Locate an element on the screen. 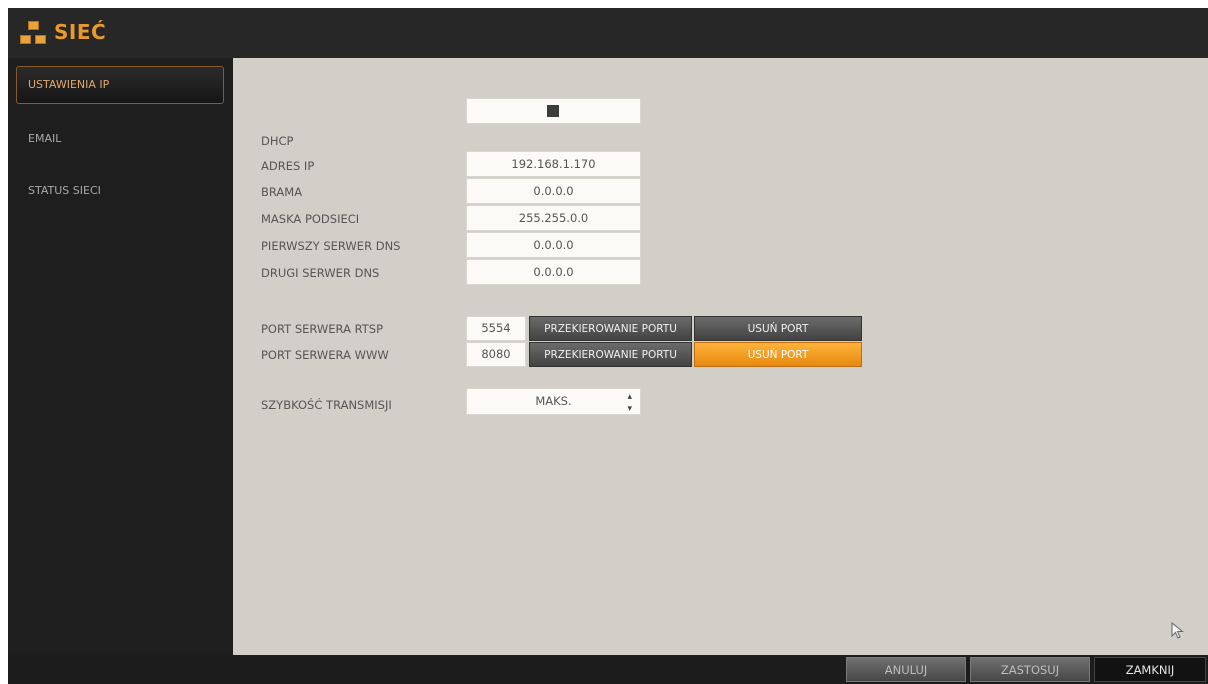 The image size is (1208, 684). www-remove-port-button: USUŃ PORT is located at coordinates (778, 354).